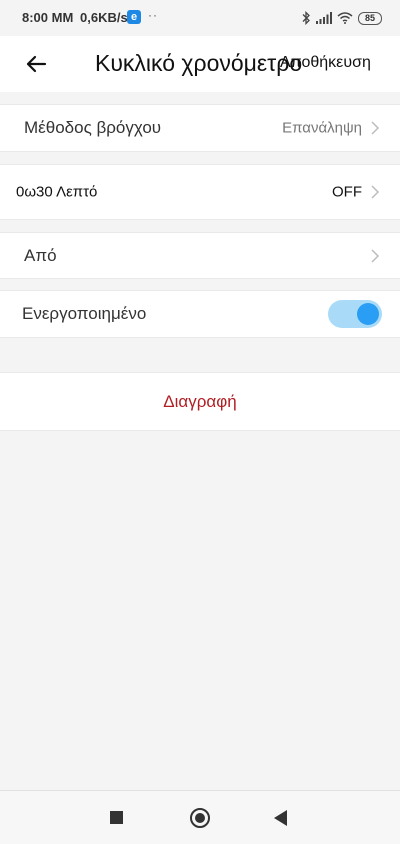 The image size is (400, 844). I want to click on loop-method-row: Μέθοδος βρόγχου Επανάληψη, so click(200, 128).